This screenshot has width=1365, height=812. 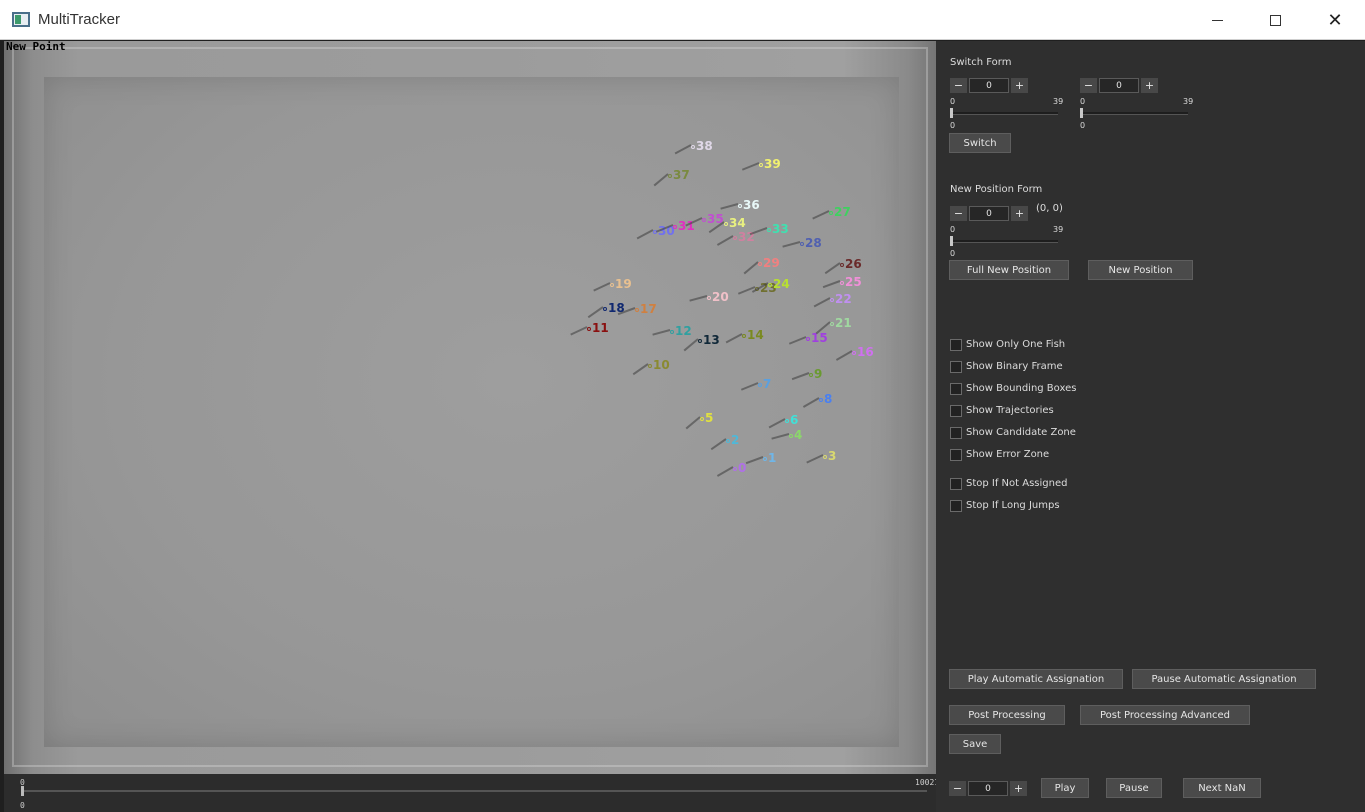 What do you see at coordinates (786, 435) in the screenshot?
I see `fish-label-4: 4` at bounding box center [786, 435].